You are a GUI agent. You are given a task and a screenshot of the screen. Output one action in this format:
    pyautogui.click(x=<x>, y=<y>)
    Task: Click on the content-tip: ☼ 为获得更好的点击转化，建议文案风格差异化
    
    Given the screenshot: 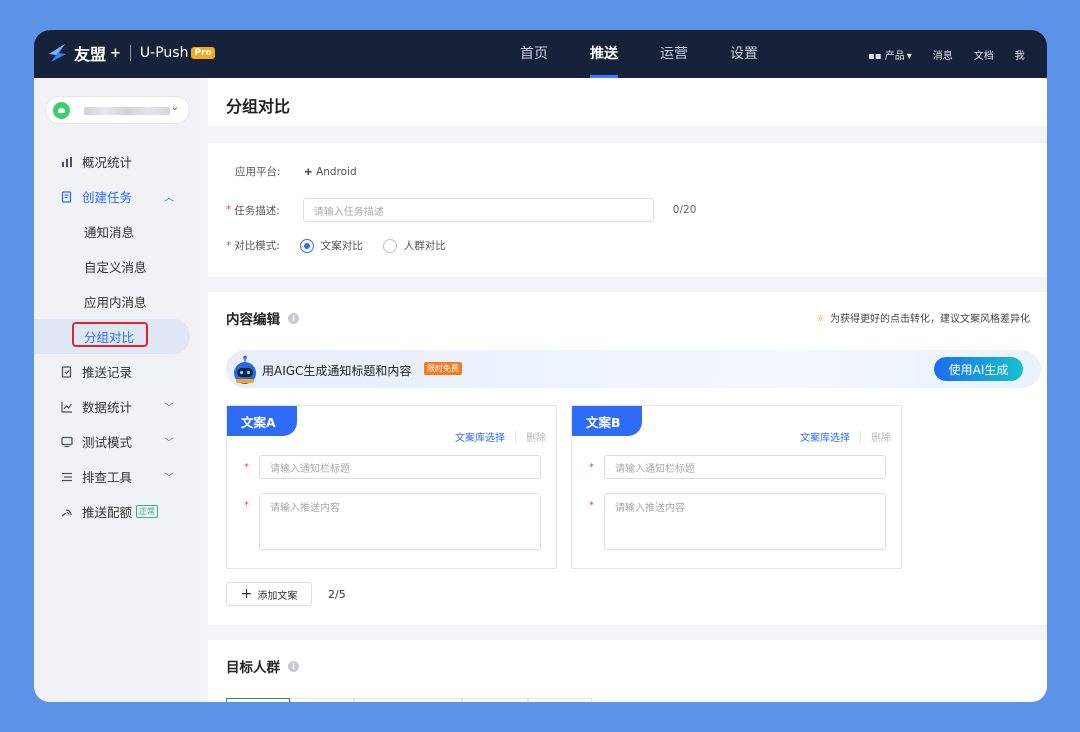 What is the action you would take?
    pyautogui.click(x=923, y=317)
    